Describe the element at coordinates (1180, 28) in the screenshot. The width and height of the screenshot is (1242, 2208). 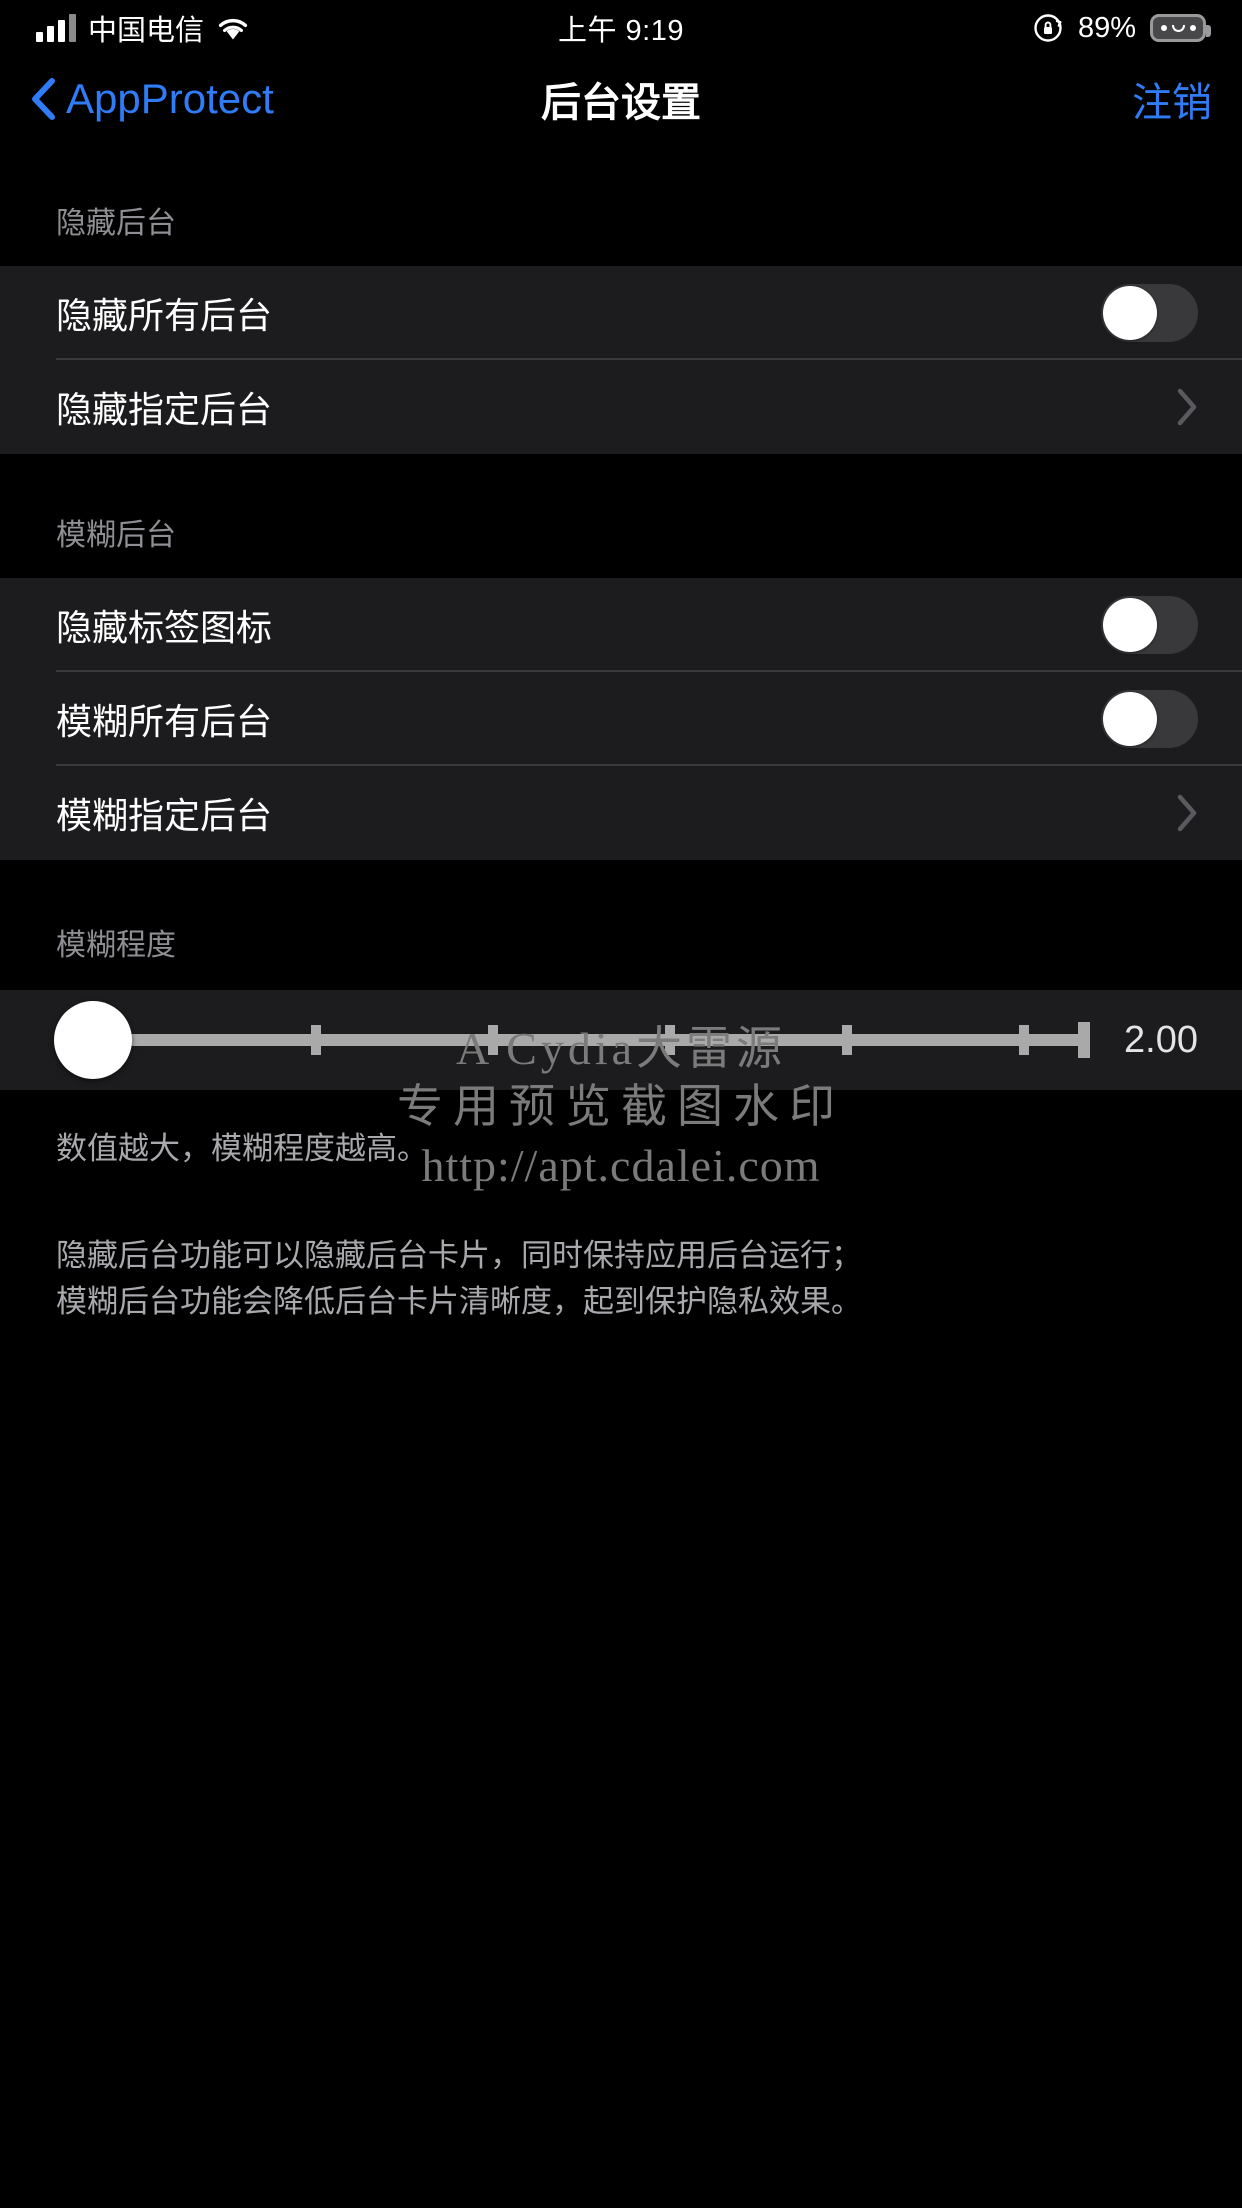
I see `battery-icon` at that location.